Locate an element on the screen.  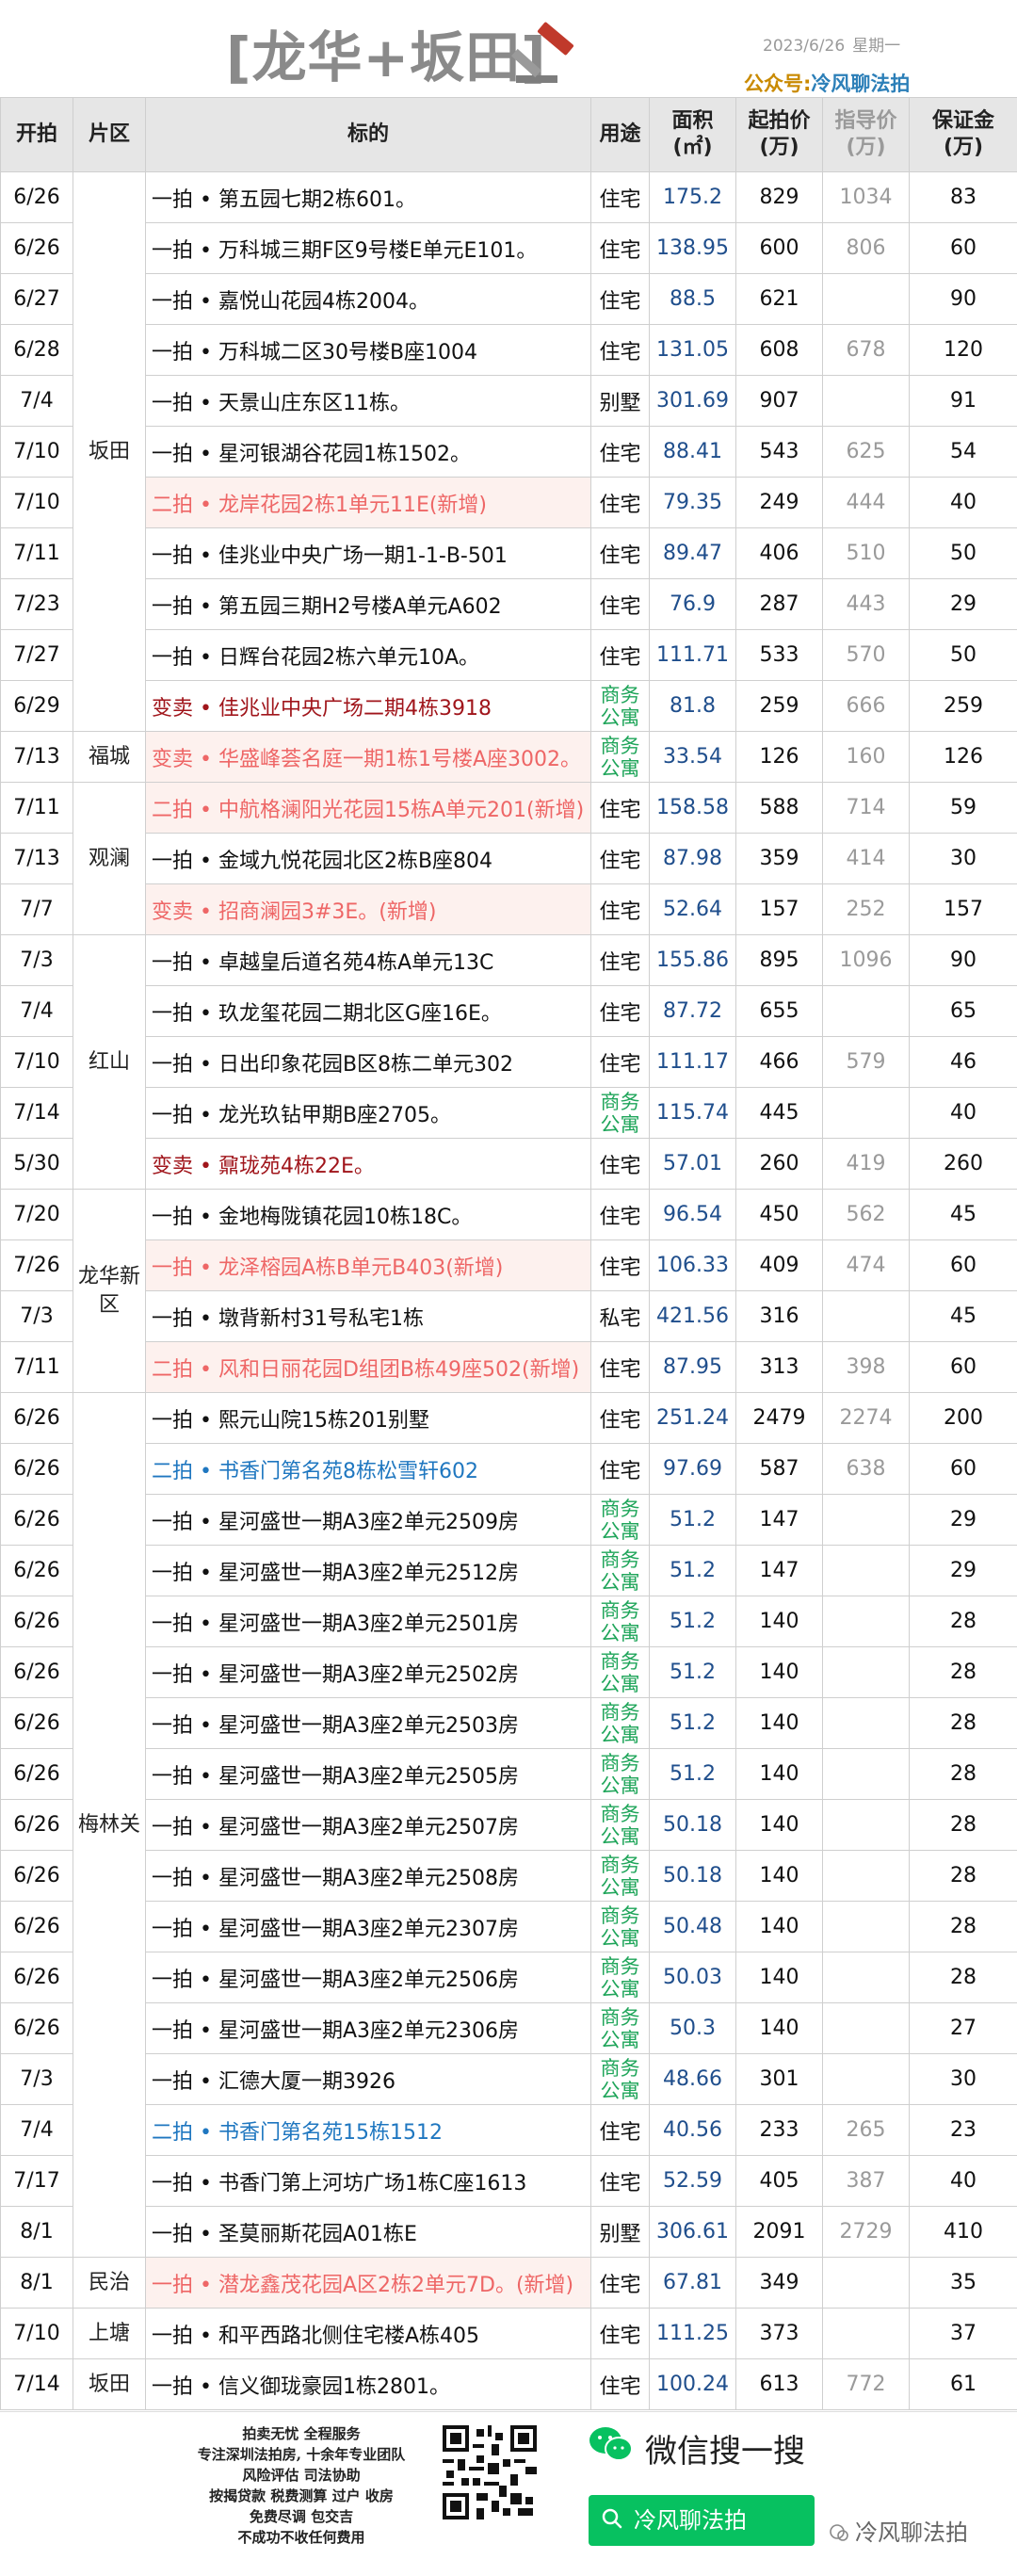
area-title: 面积 is located at coordinates (693, 121).